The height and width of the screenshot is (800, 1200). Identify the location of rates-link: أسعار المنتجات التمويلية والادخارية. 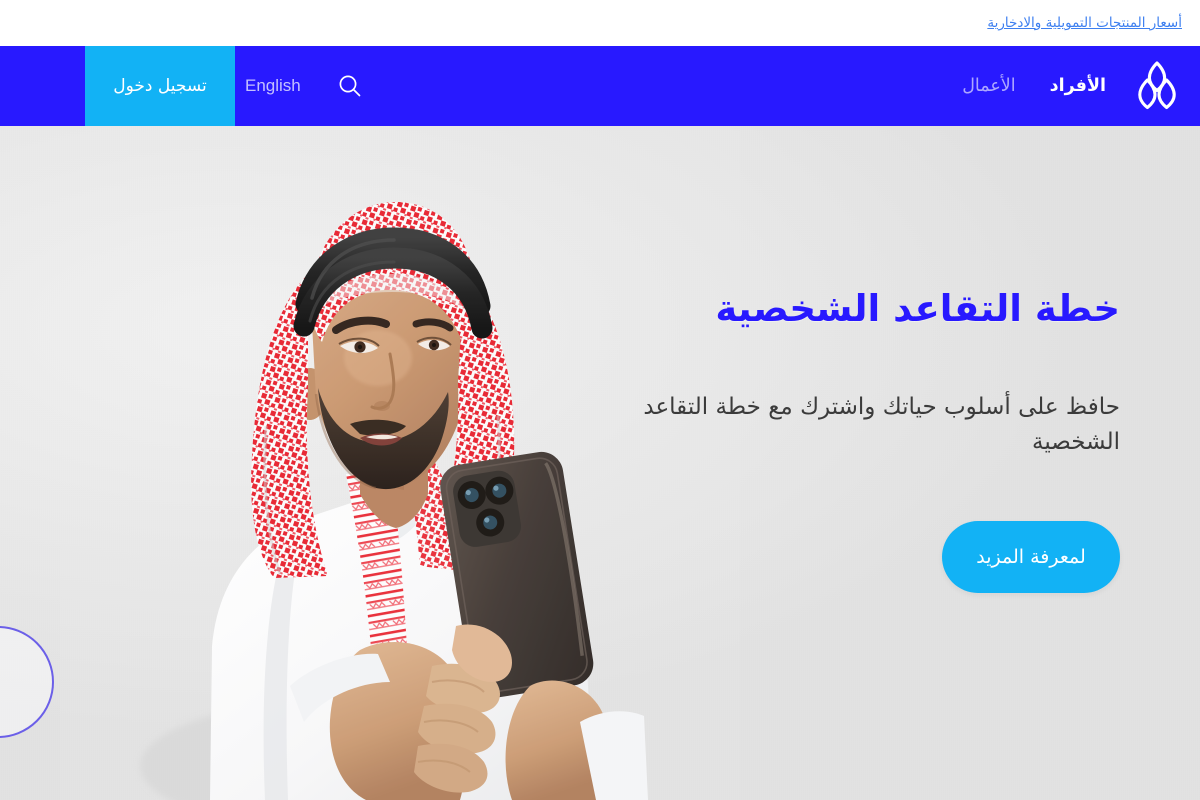
(1084, 23).